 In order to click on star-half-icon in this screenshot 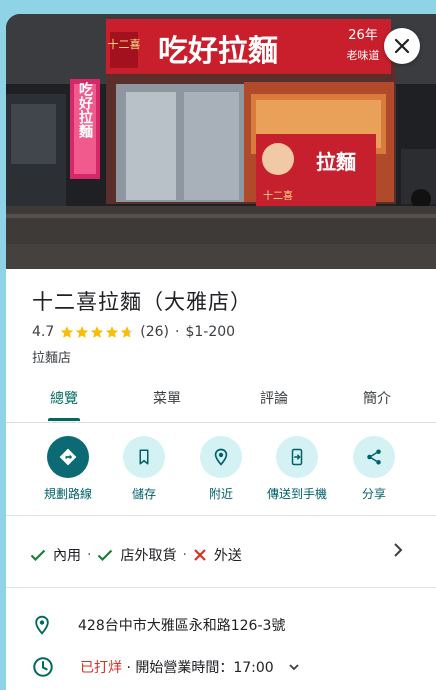, I will do `click(127, 332)`.